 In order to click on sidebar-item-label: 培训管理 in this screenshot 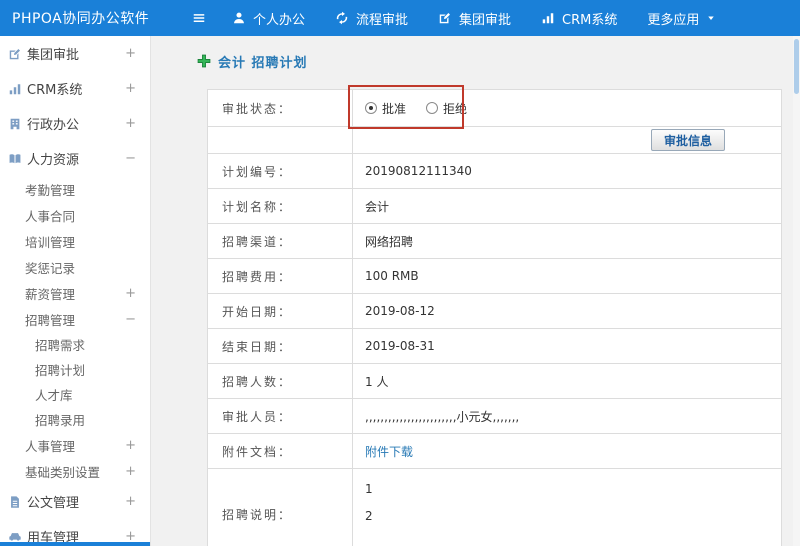, I will do `click(50, 242)`.